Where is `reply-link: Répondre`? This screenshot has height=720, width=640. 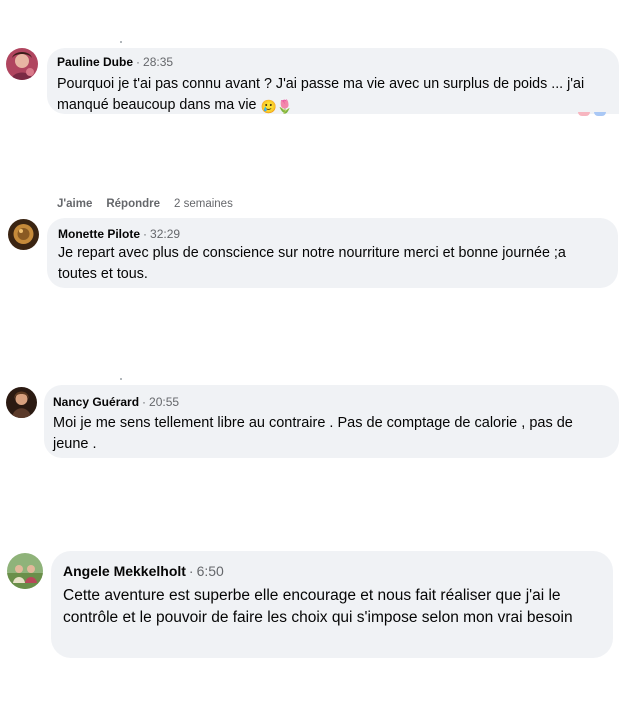
reply-link: Répondre is located at coordinates (133, 204).